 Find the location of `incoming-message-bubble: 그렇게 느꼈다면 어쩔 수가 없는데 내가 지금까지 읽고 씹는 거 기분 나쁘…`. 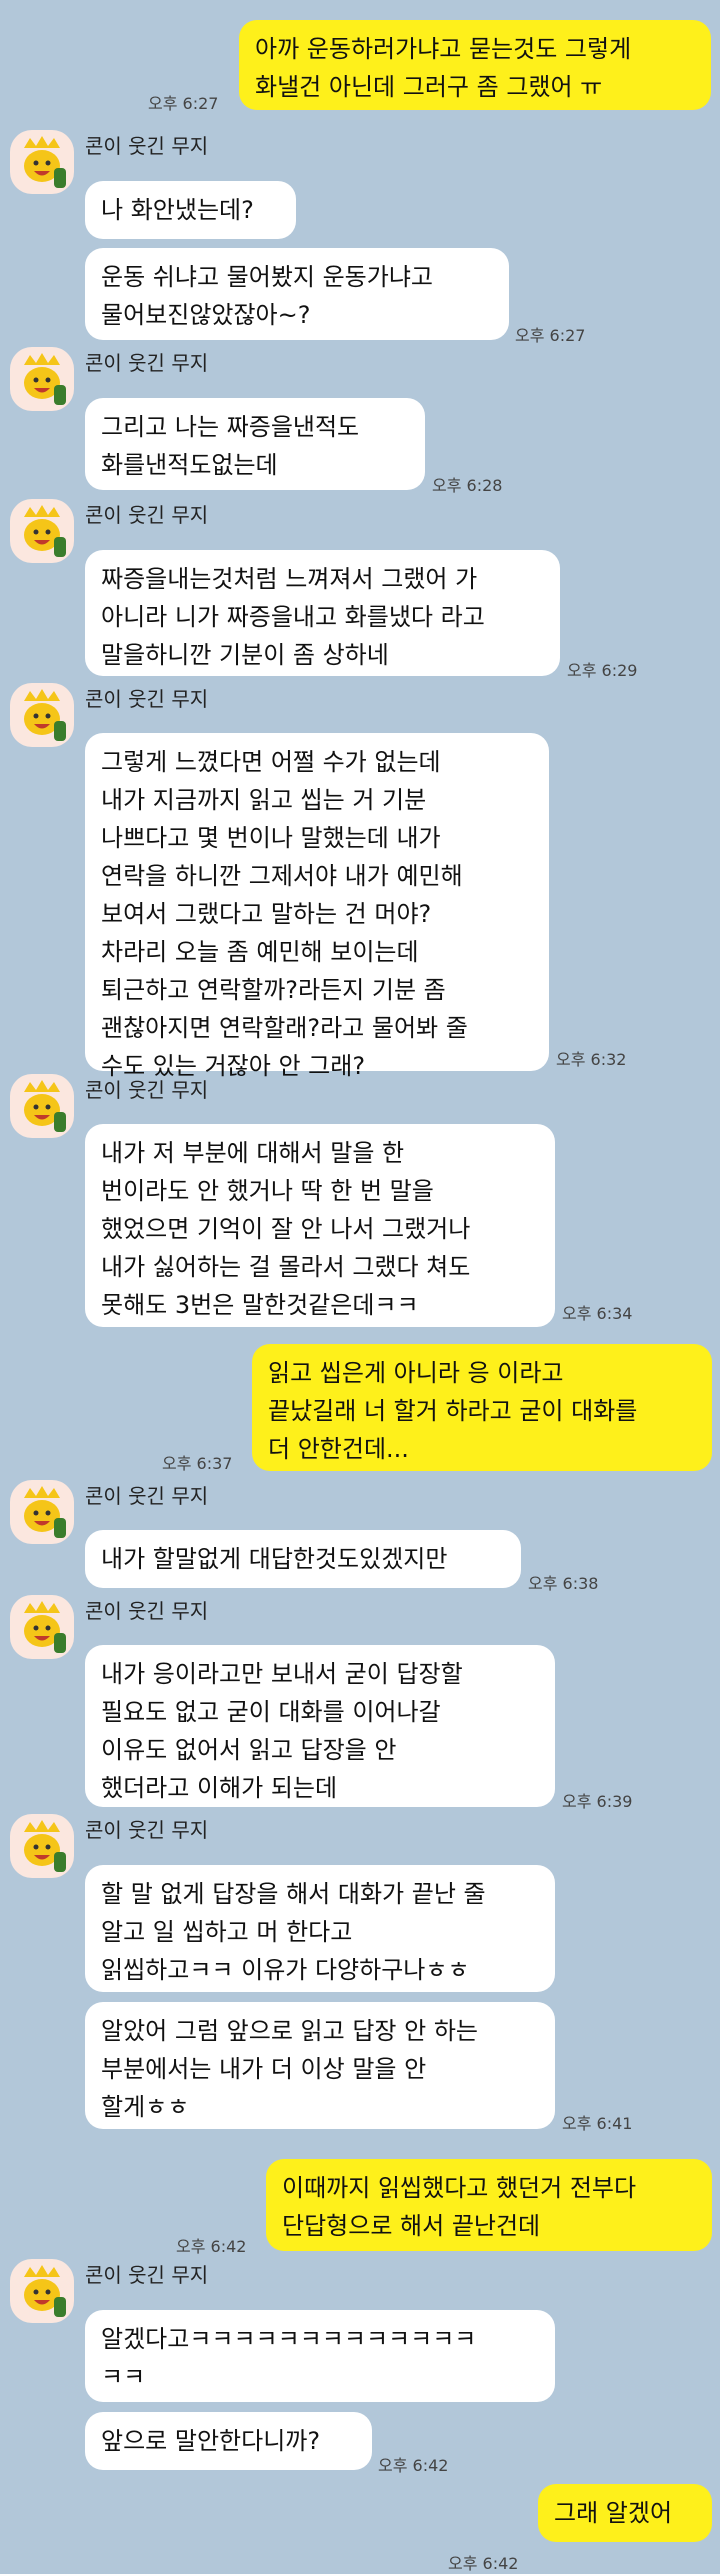

incoming-message-bubble: 그렇게 느꼈다면 어쩔 수가 없는데 내가 지금까지 읽고 씹는 거 기분 나쁘… is located at coordinates (317, 906).